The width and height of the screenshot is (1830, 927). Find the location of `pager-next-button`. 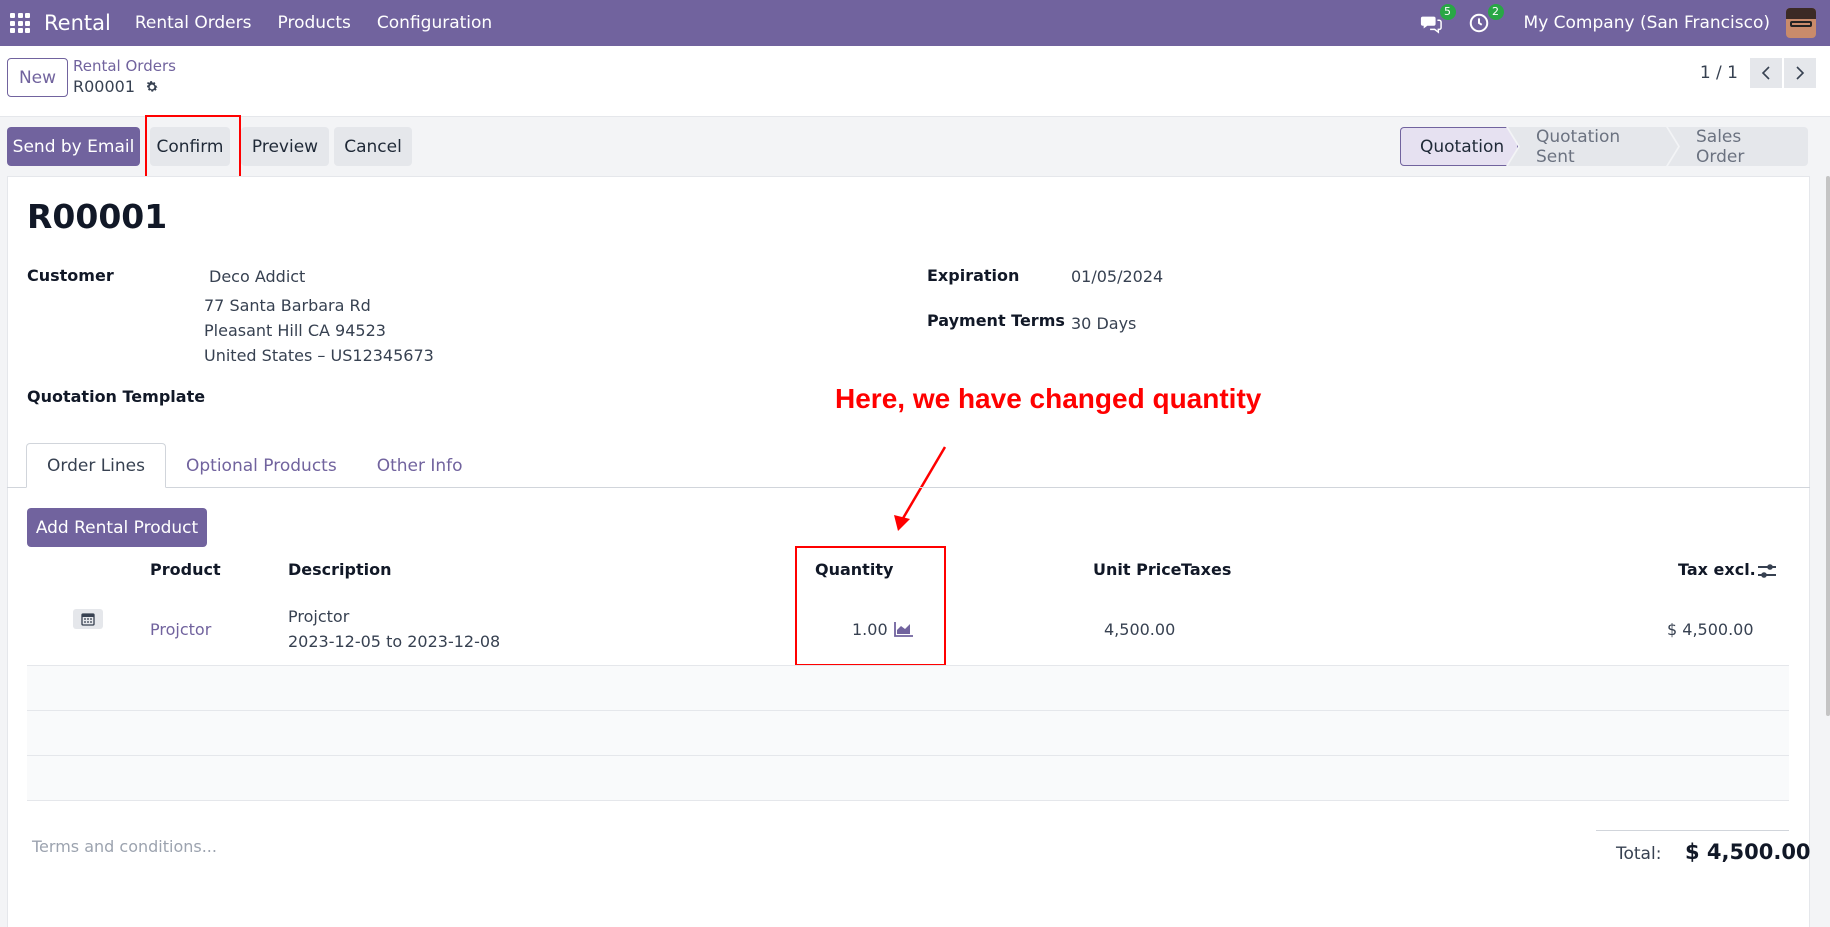

pager-next-button is located at coordinates (1800, 73).